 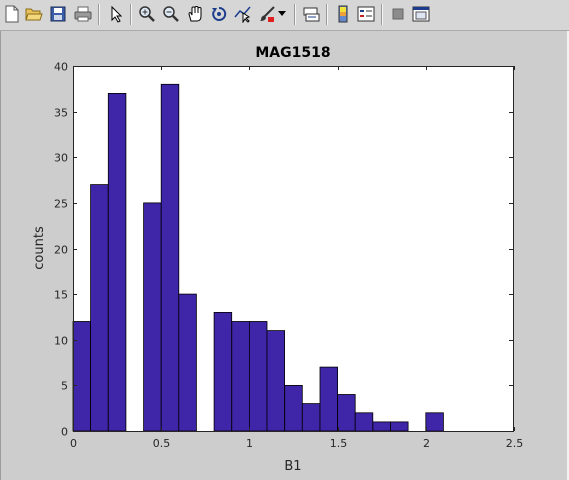 What do you see at coordinates (61, 113) in the screenshot?
I see `y-tick-label: 35` at bounding box center [61, 113].